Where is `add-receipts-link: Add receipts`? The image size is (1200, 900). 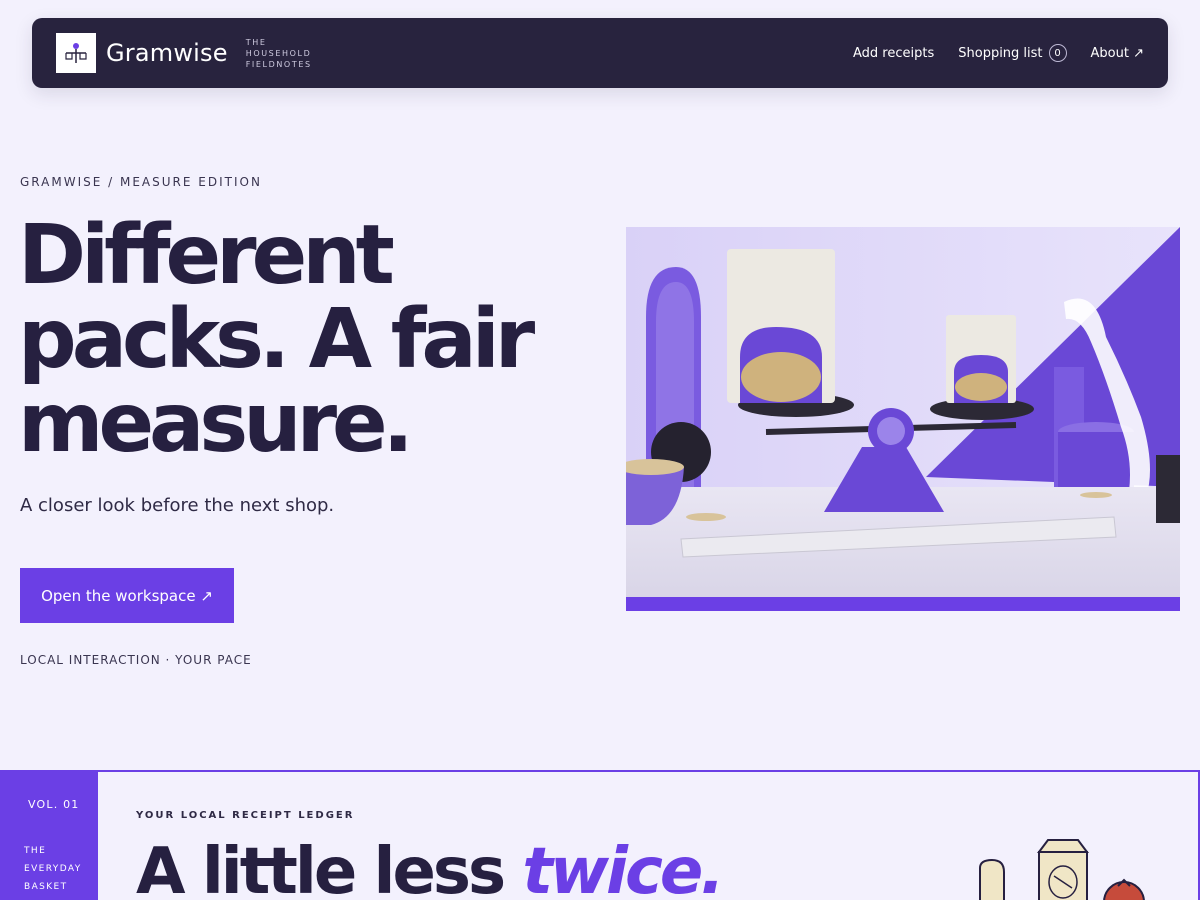 add-receipts-link: Add receipts is located at coordinates (893, 53).